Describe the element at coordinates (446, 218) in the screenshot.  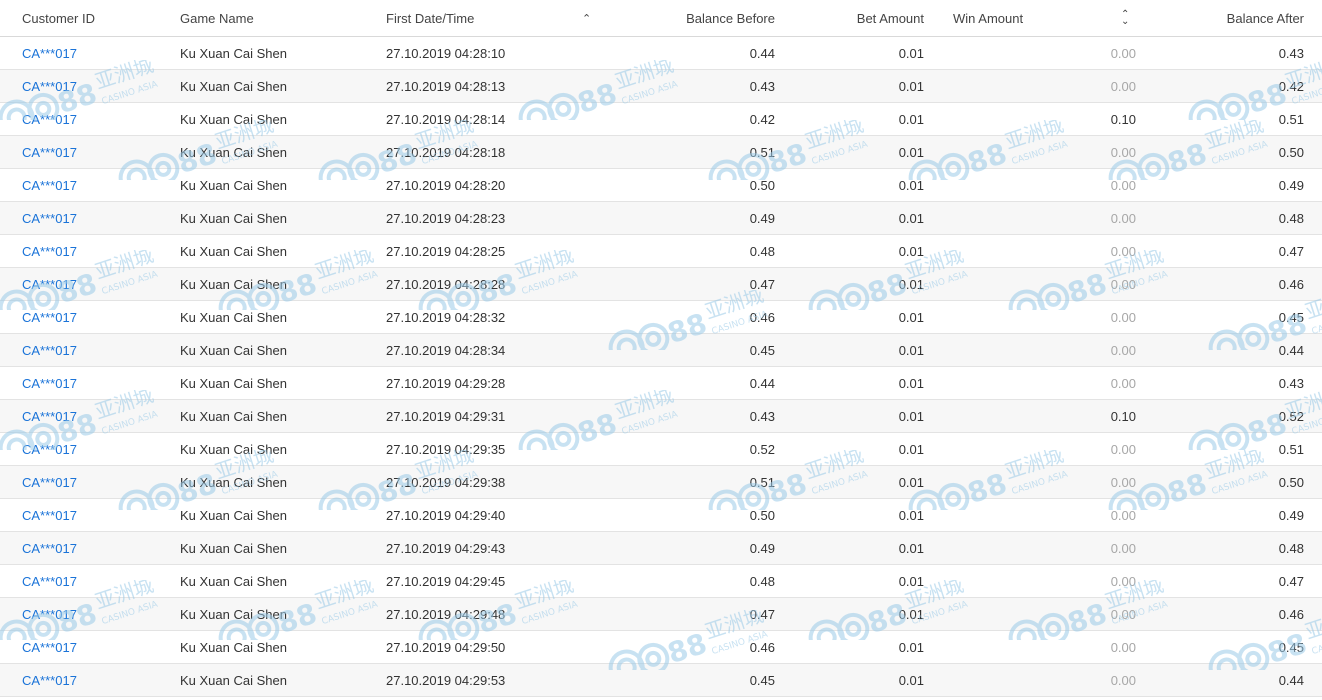
I see `datetime-cell: 27.10.2019 04:28:23` at that location.